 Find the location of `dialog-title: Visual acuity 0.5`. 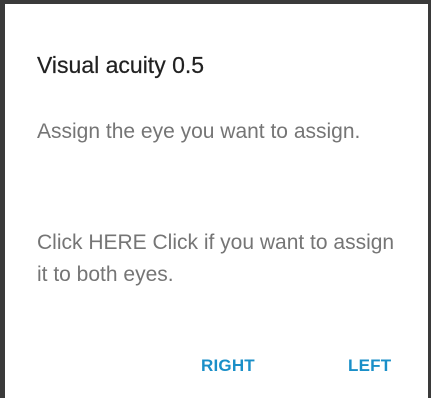

dialog-title: Visual acuity 0.5 is located at coordinates (121, 65).